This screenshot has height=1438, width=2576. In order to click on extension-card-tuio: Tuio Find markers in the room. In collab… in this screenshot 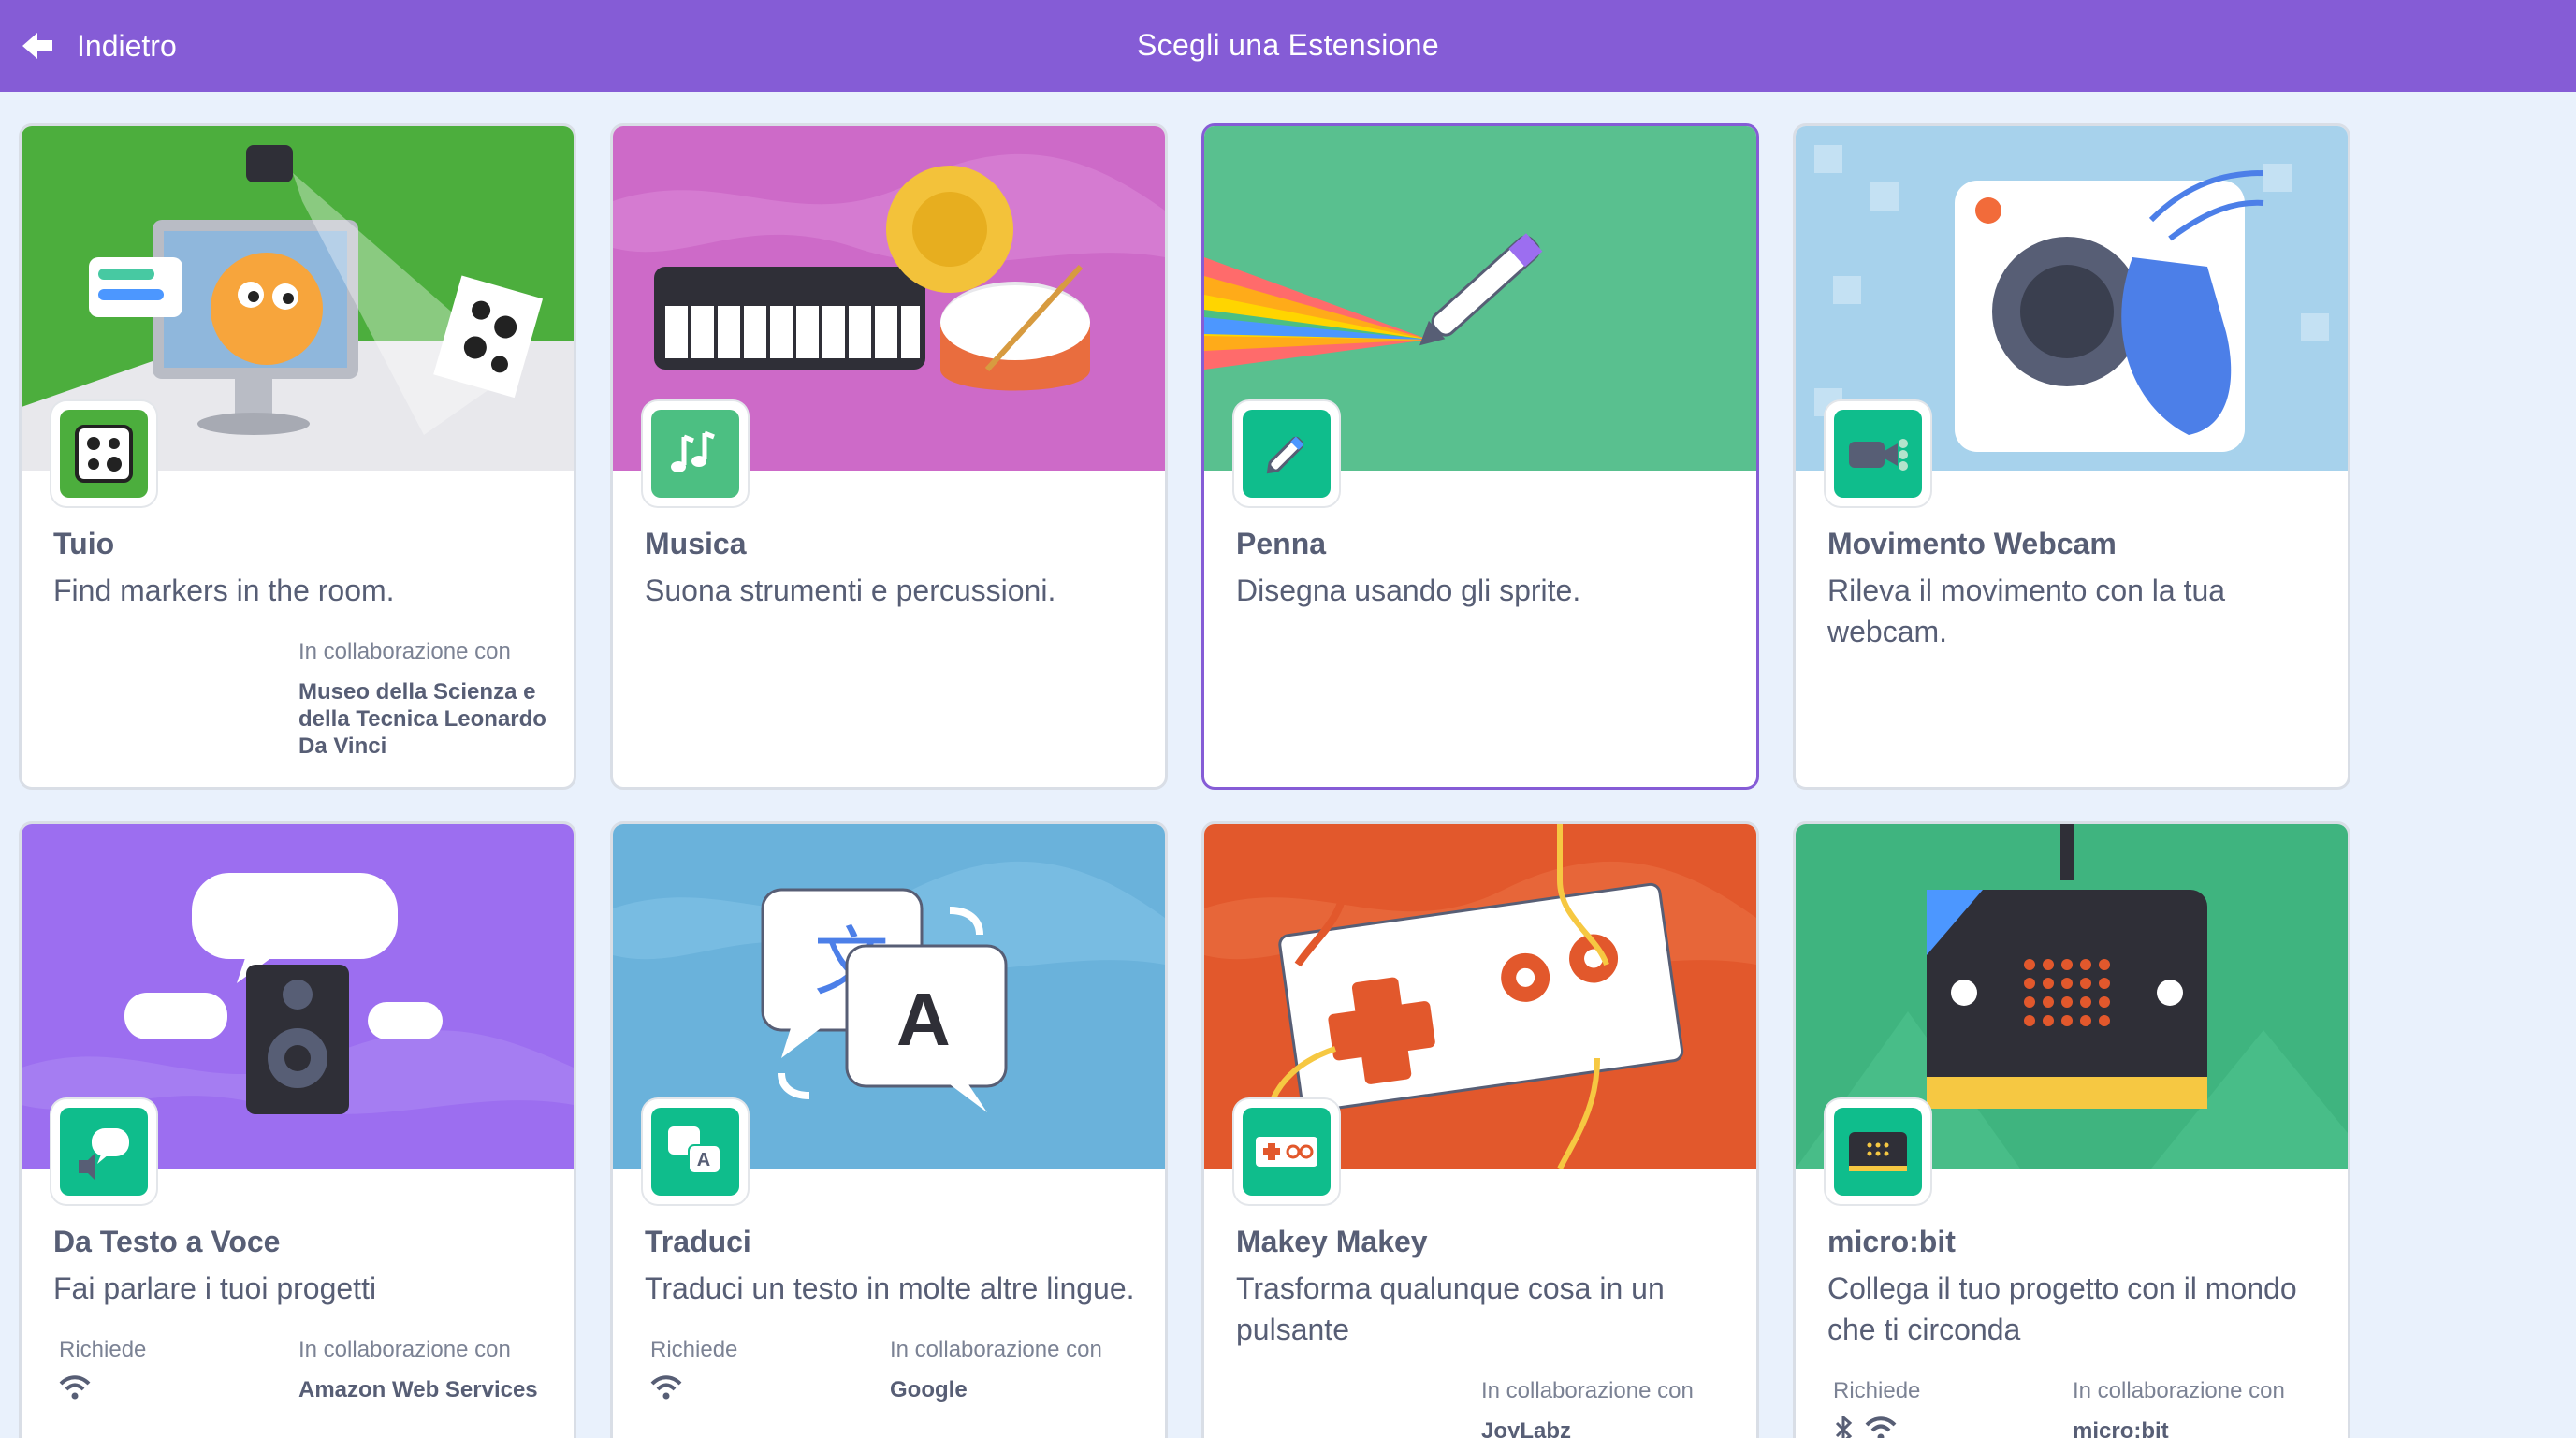, I will do `click(297, 456)`.